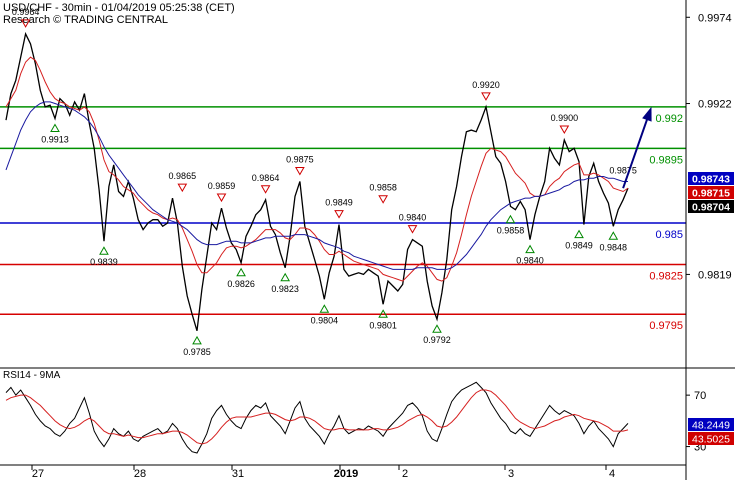  I want to click on marker-label: 0.9792, so click(437, 340).